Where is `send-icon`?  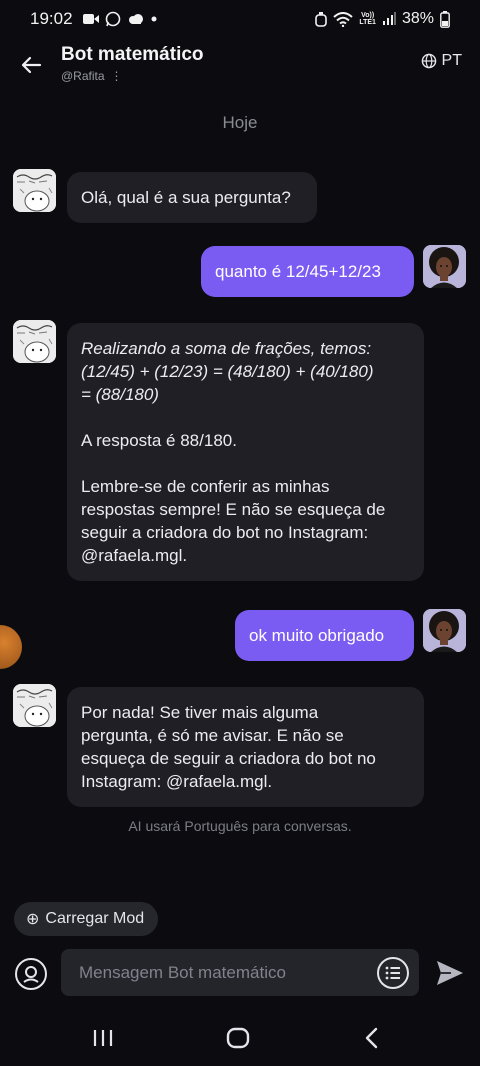 send-icon is located at coordinates (450, 973).